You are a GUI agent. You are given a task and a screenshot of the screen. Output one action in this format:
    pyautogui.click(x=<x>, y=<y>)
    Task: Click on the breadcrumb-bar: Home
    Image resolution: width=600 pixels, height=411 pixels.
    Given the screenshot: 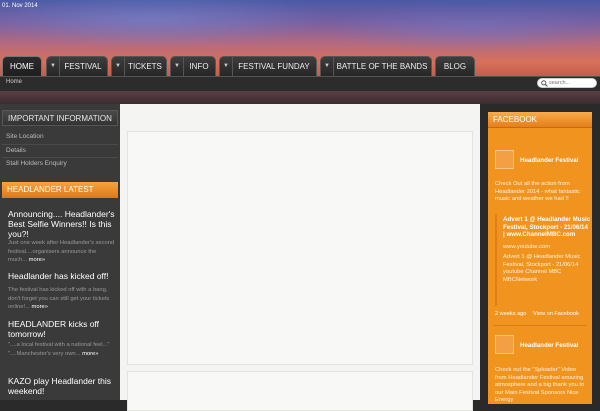 What is the action you would take?
    pyautogui.click(x=300, y=84)
    